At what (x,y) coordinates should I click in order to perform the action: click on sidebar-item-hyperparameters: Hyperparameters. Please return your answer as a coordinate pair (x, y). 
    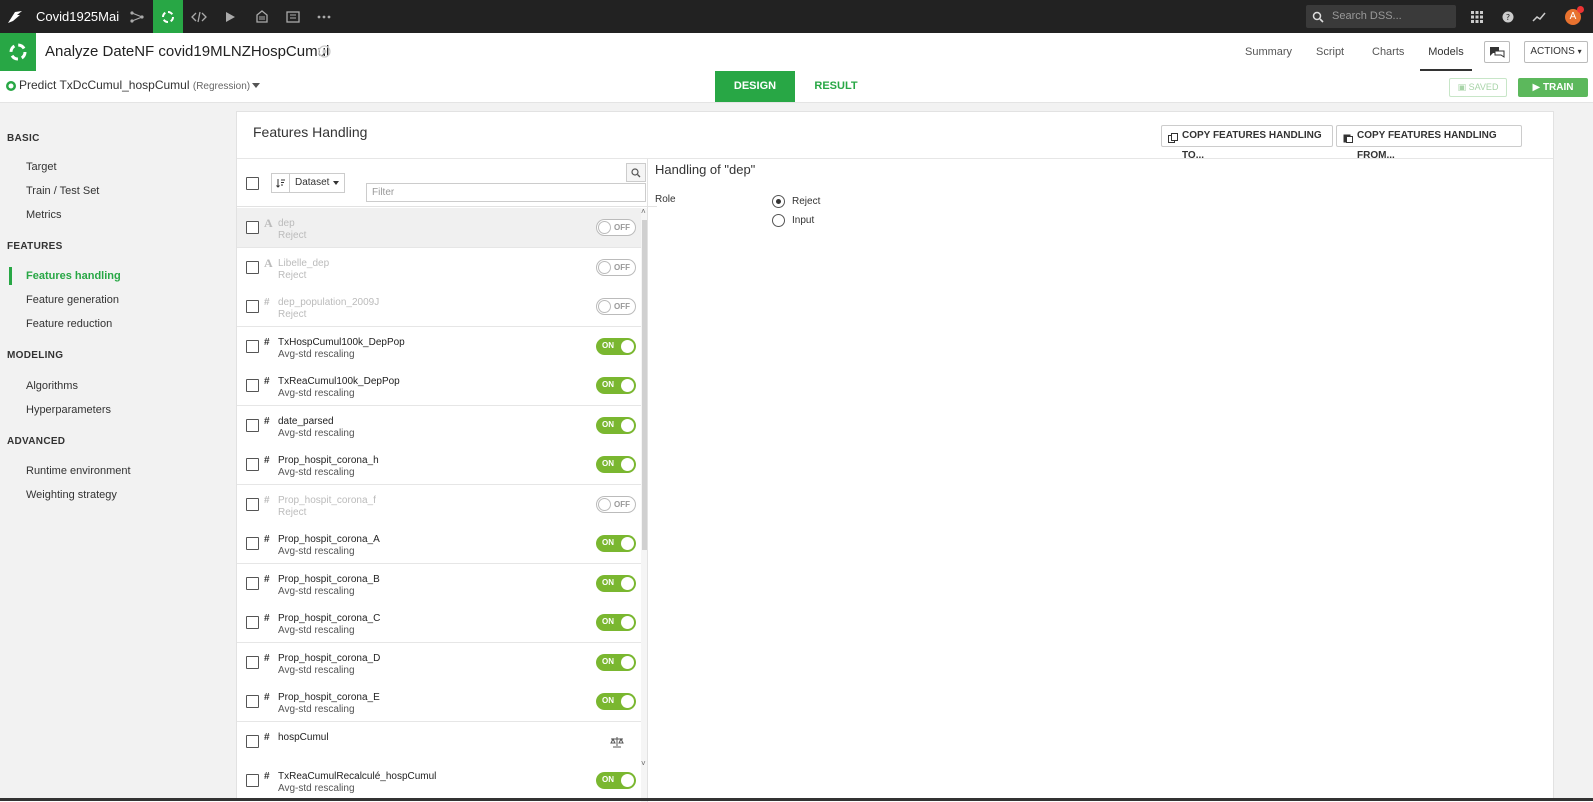
    Looking at the image, I should click on (68, 410).